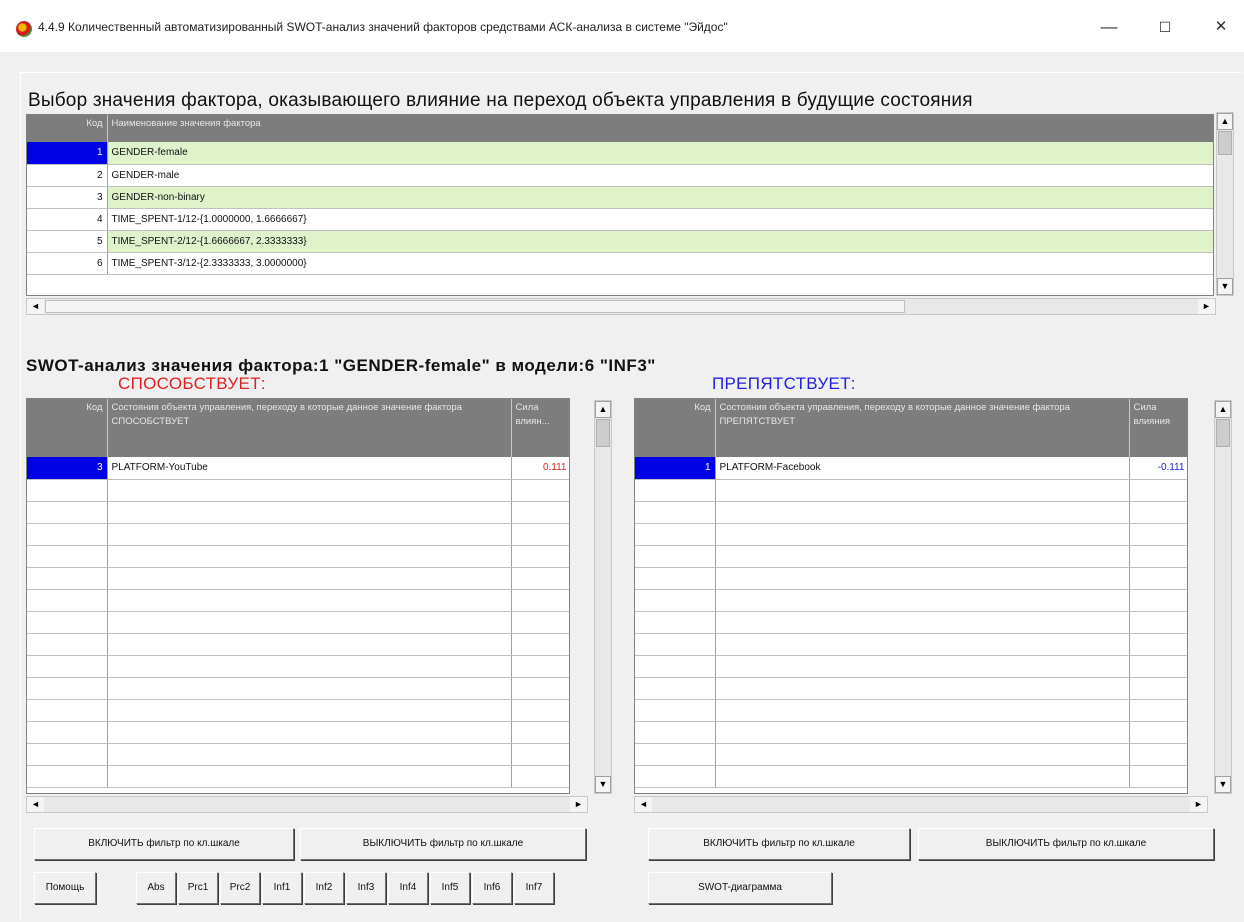 The height and width of the screenshot is (922, 1244). What do you see at coordinates (921, 804) in the screenshot?
I see `hinders-horizontal-scrollbar: ◄ ►` at bounding box center [921, 804].